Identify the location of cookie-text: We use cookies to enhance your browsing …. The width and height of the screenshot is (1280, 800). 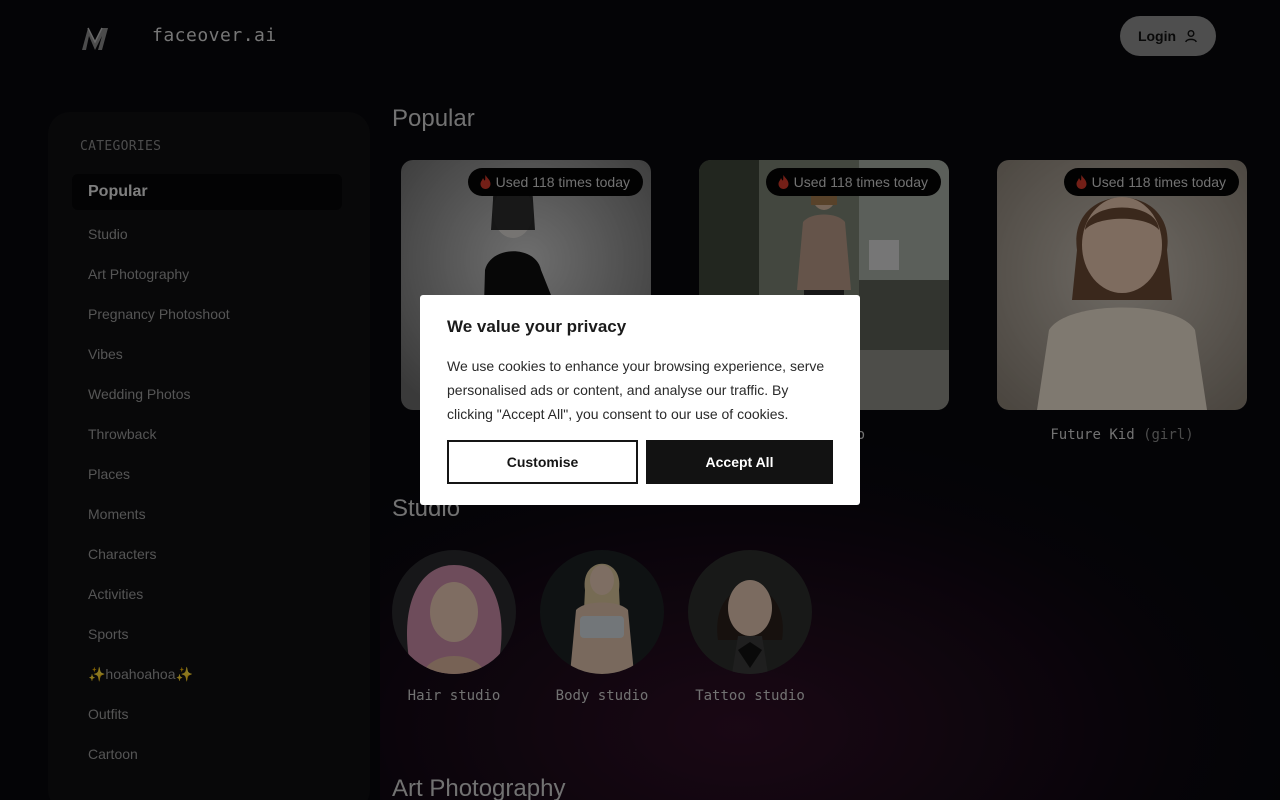
(636, 390).